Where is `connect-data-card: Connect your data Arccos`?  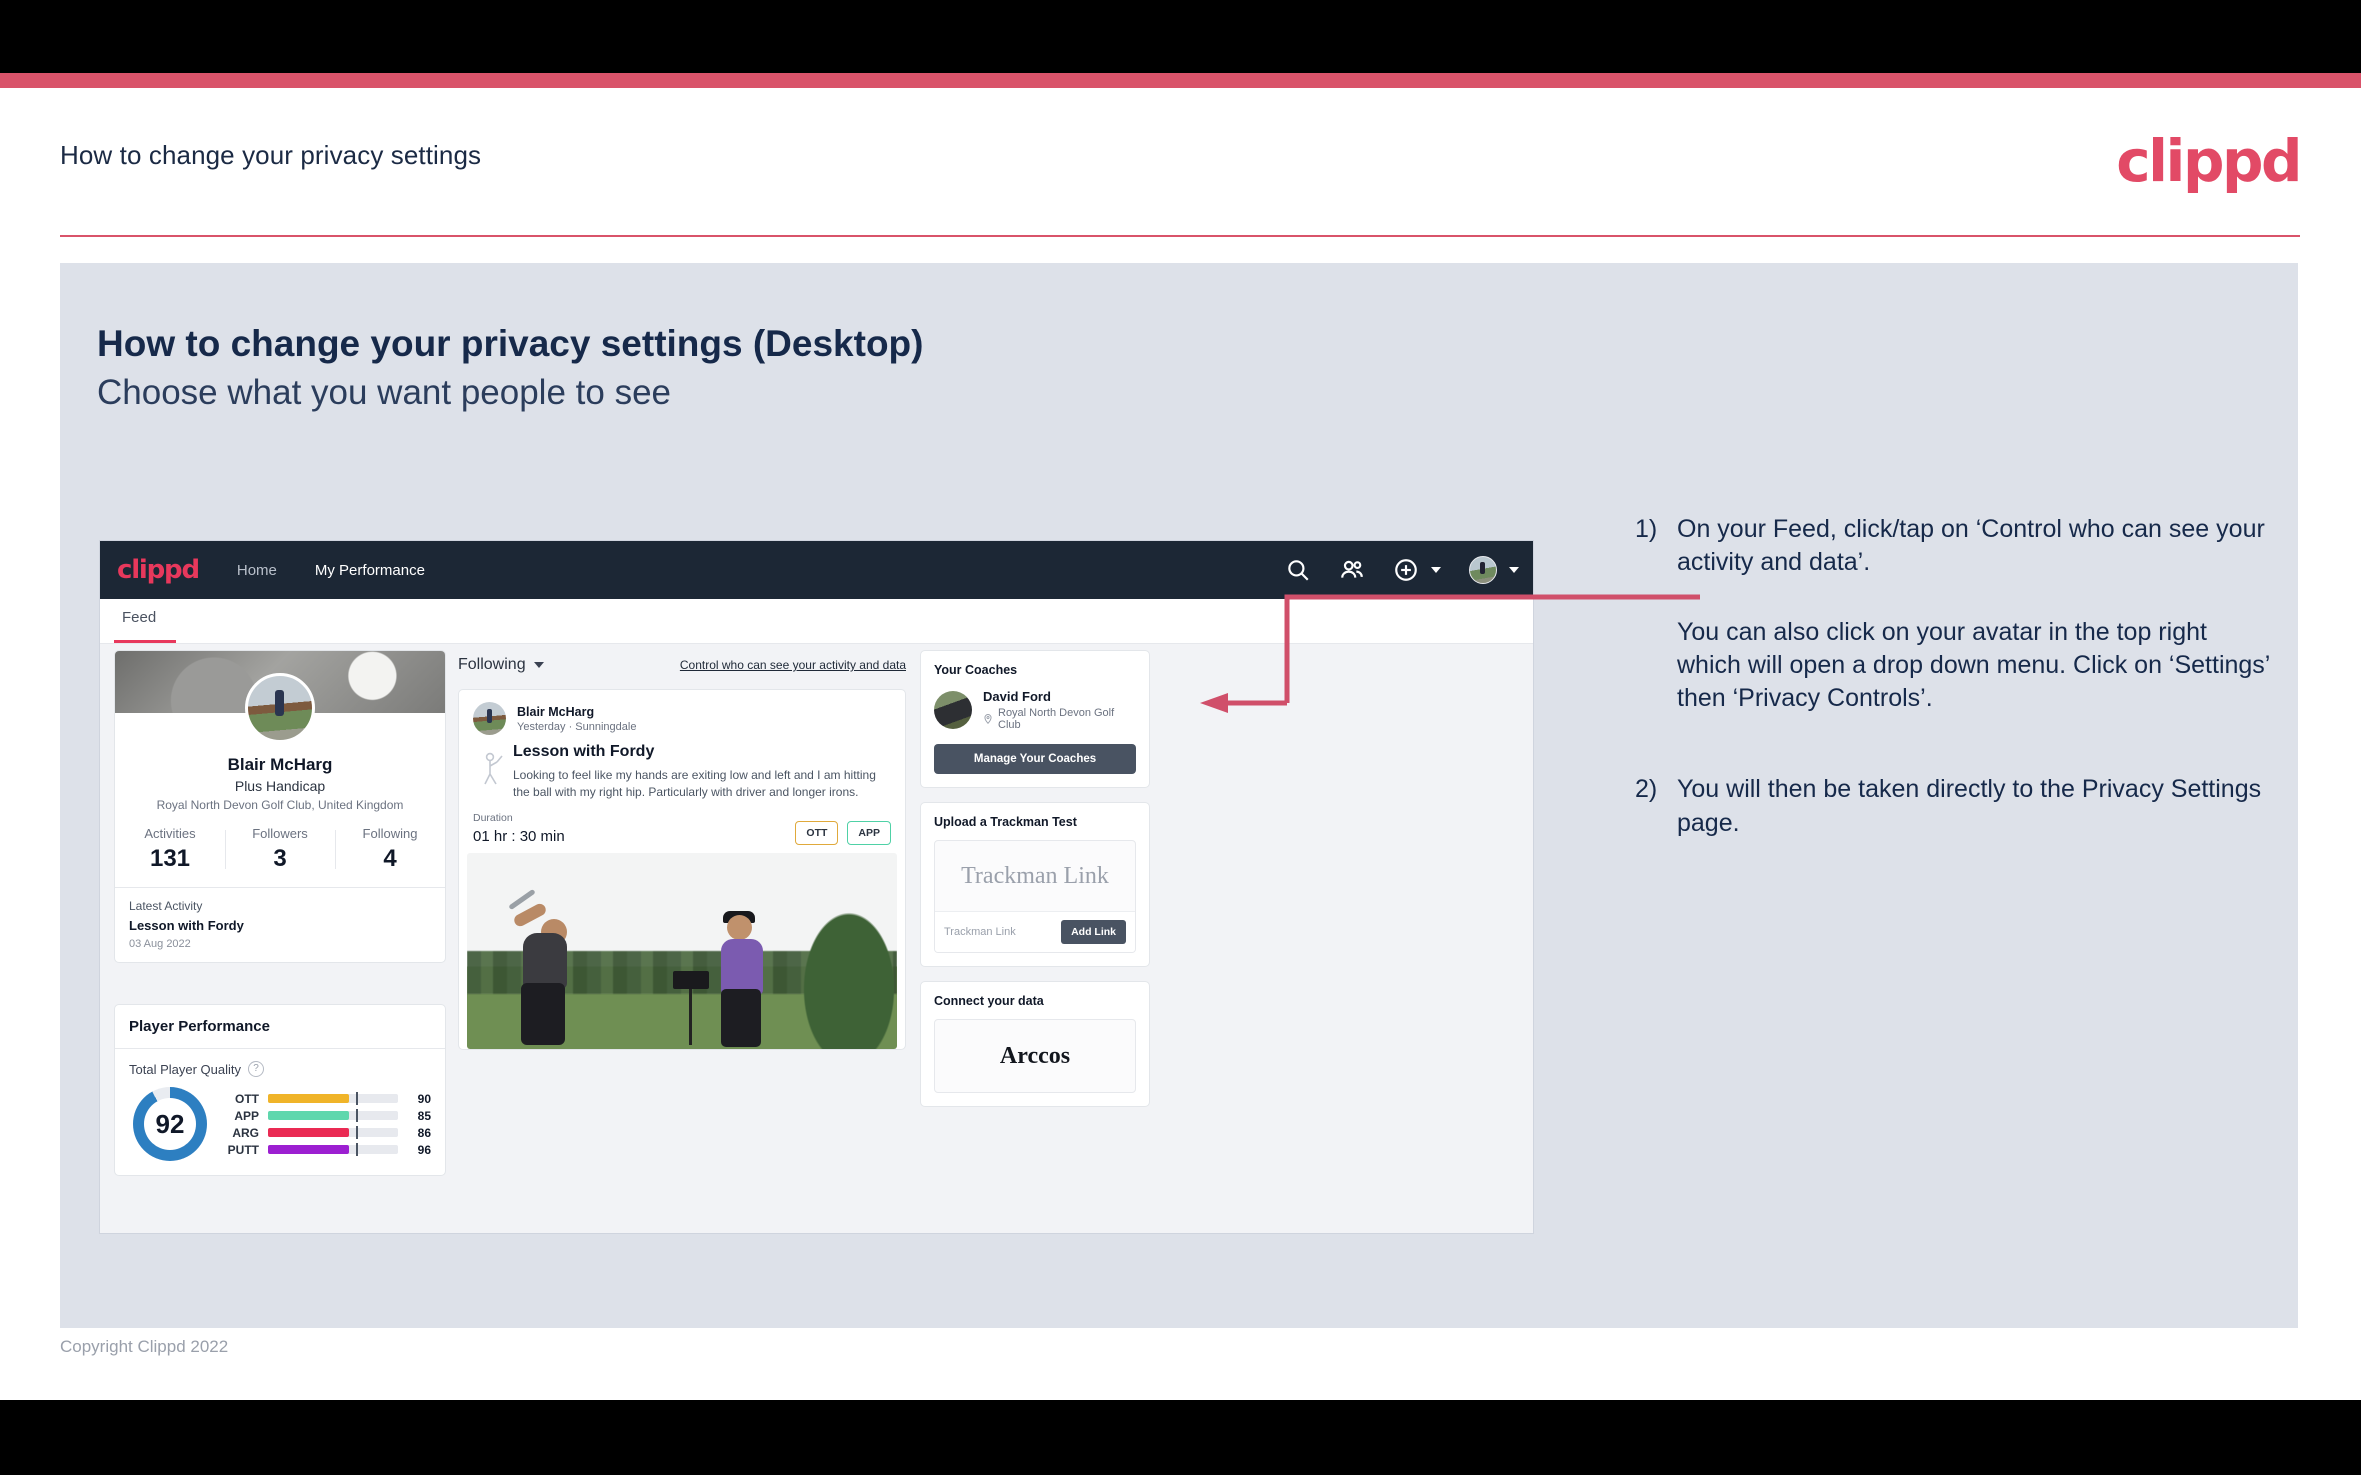
connect-data-card: Connect your data Arccos is located at coordinates (1035, 1044).